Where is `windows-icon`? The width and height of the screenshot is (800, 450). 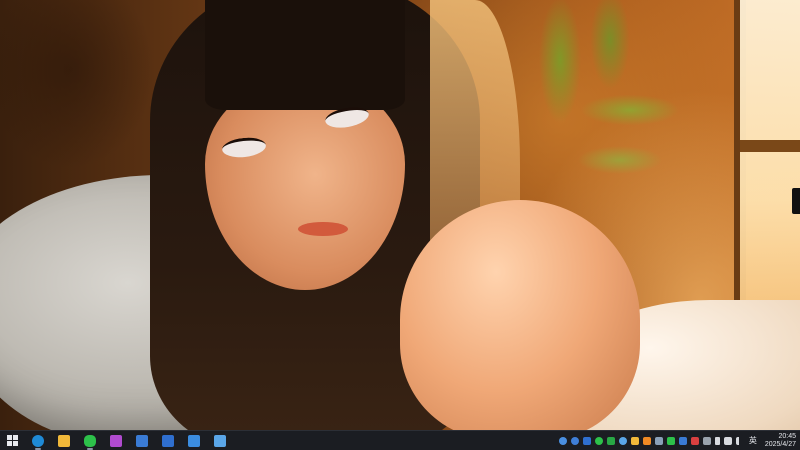
windows-icon is located at coordinates (12, 440).